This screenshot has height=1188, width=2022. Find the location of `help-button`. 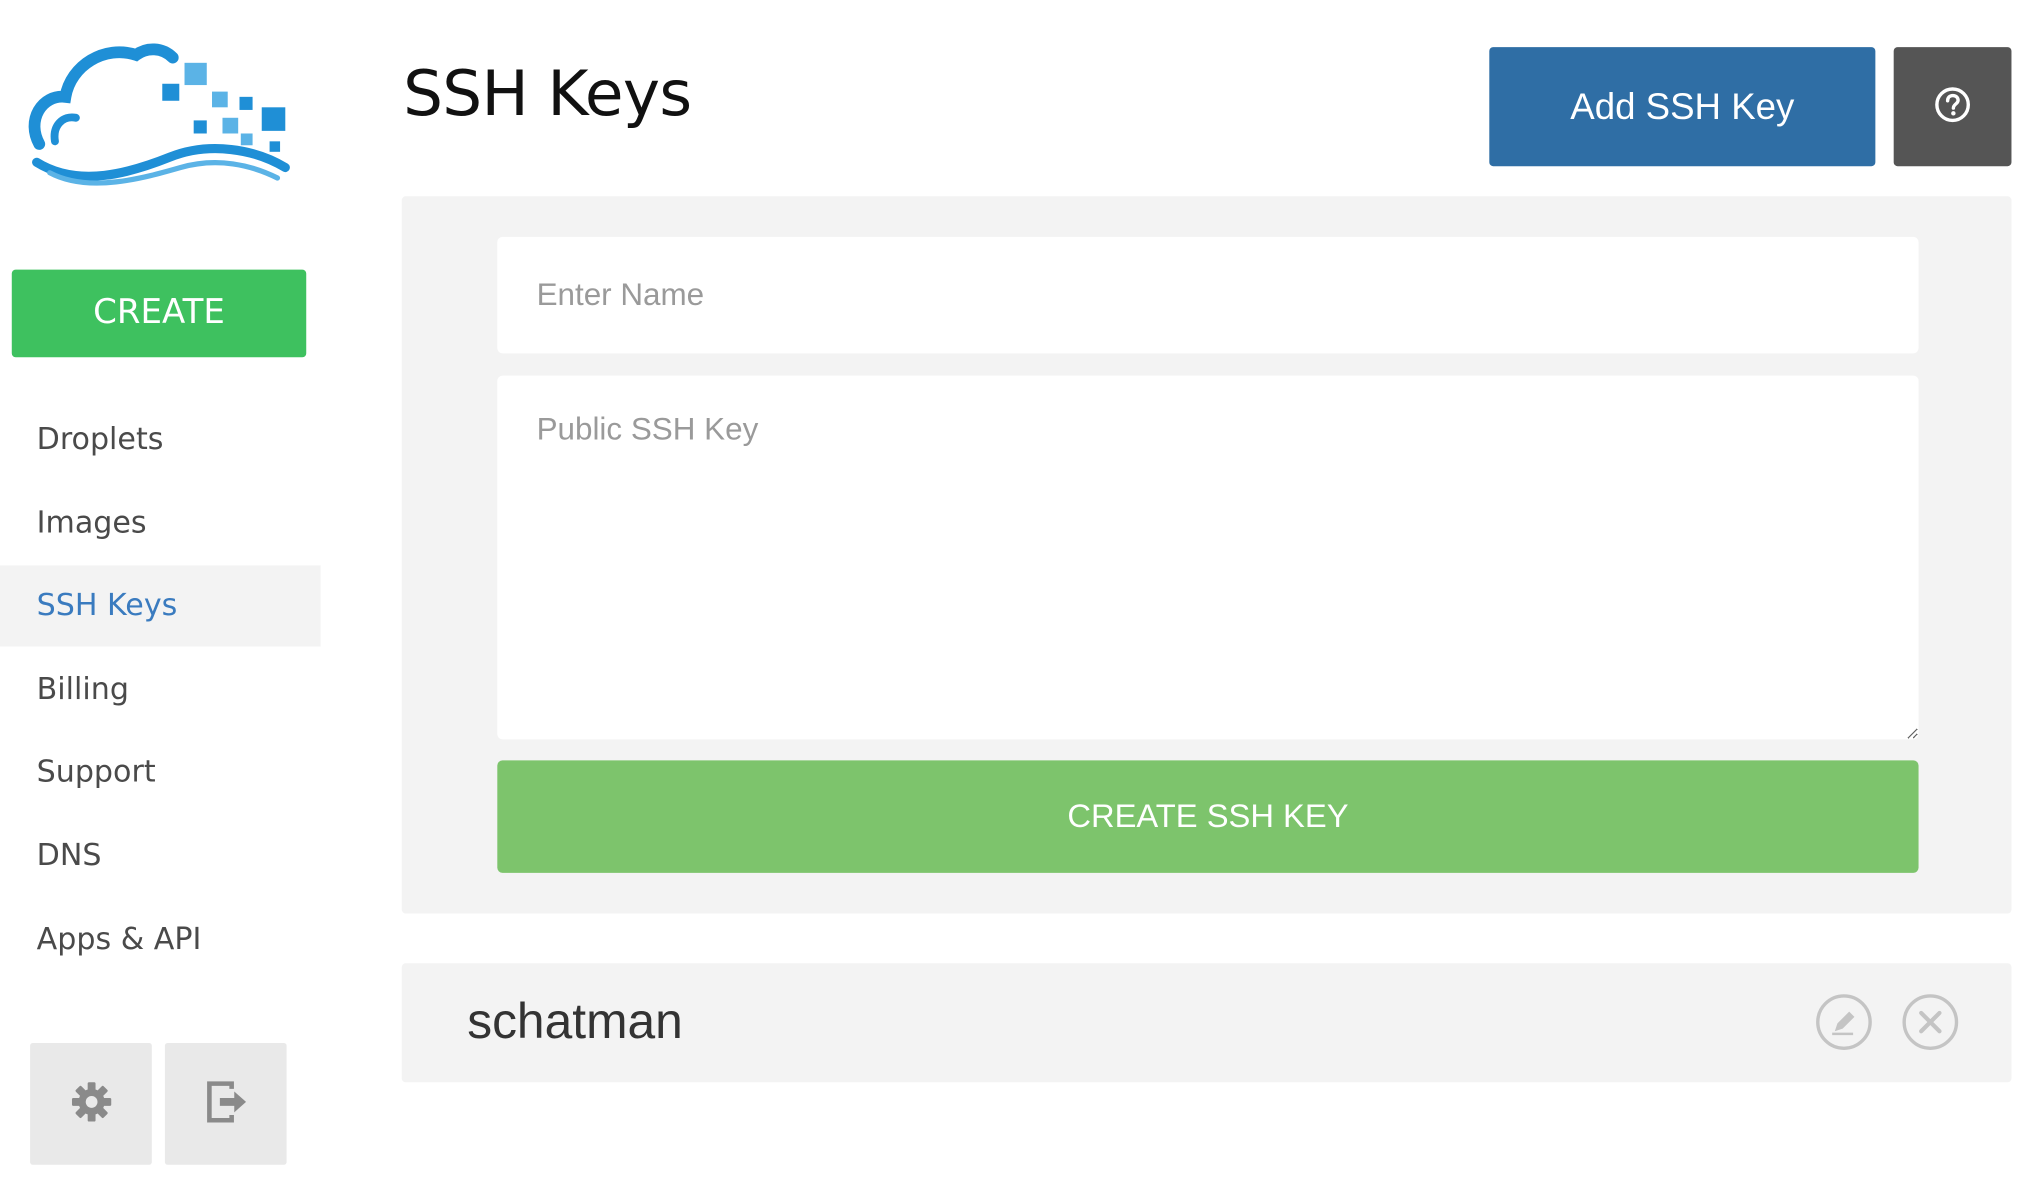

help-button is located at coordinates (1952, 107).